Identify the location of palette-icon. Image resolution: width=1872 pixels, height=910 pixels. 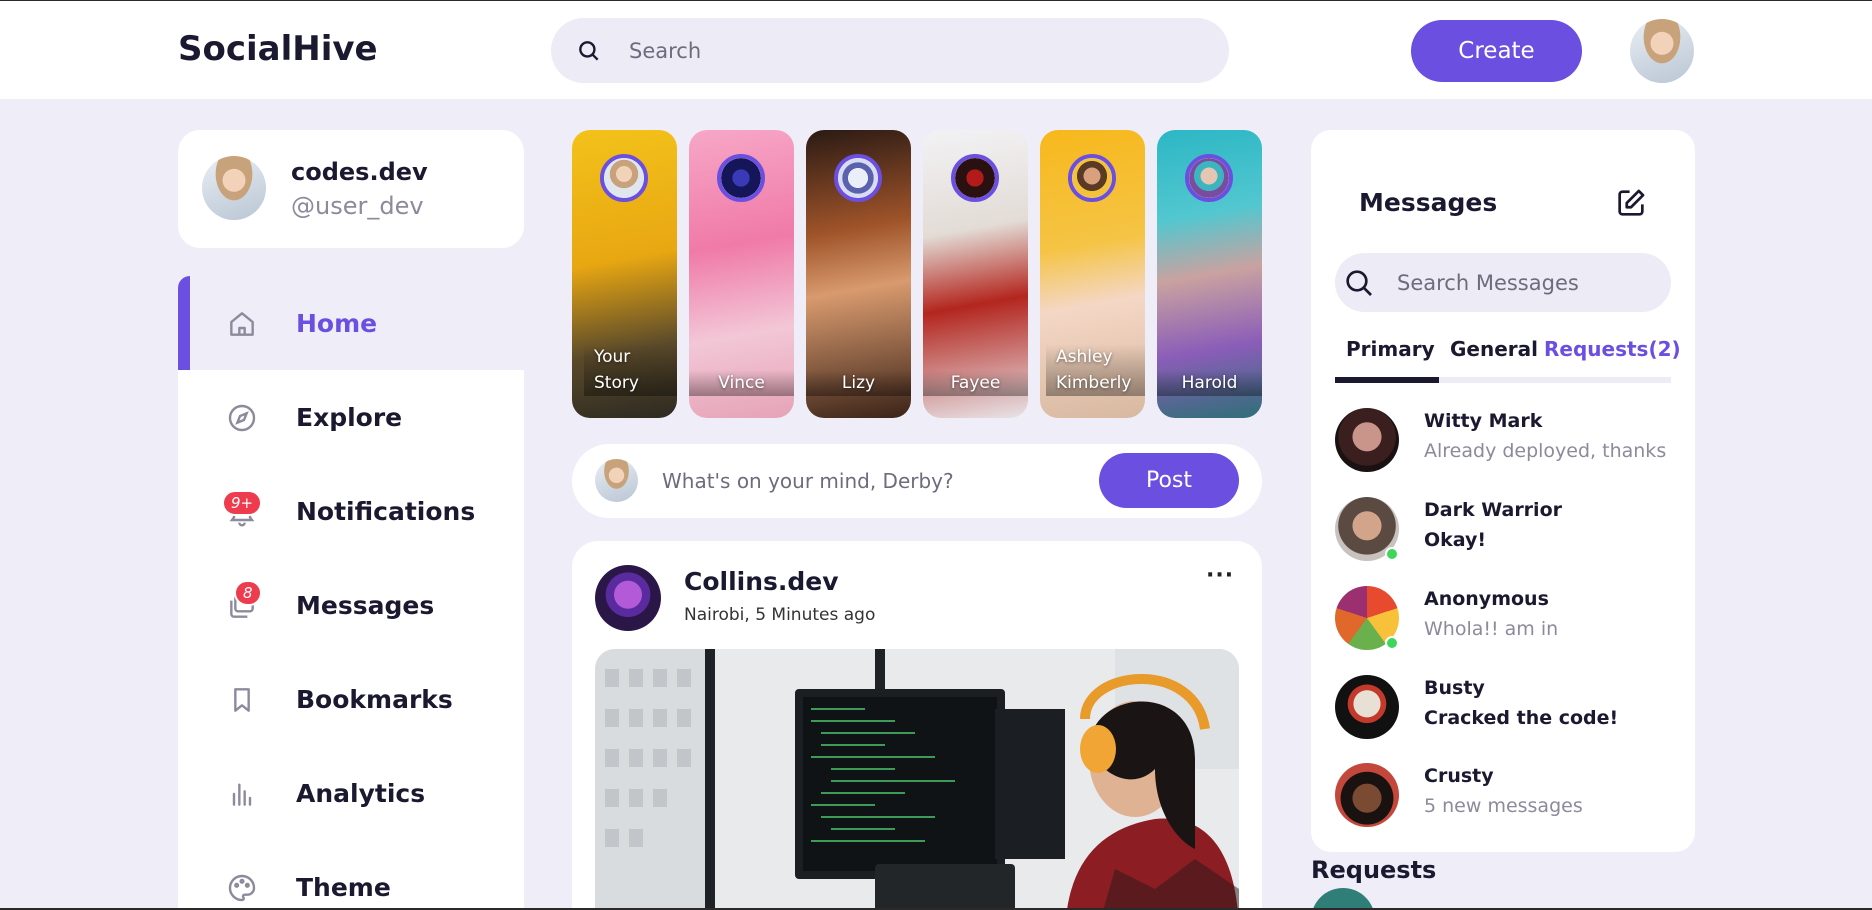
(242, 888).